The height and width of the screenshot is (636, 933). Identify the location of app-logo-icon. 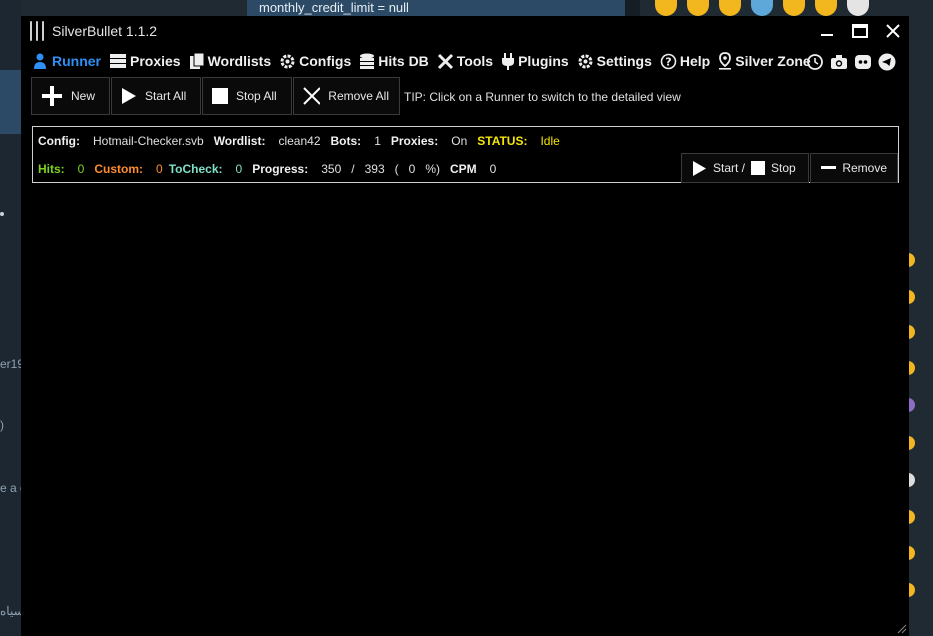
(37, 31).